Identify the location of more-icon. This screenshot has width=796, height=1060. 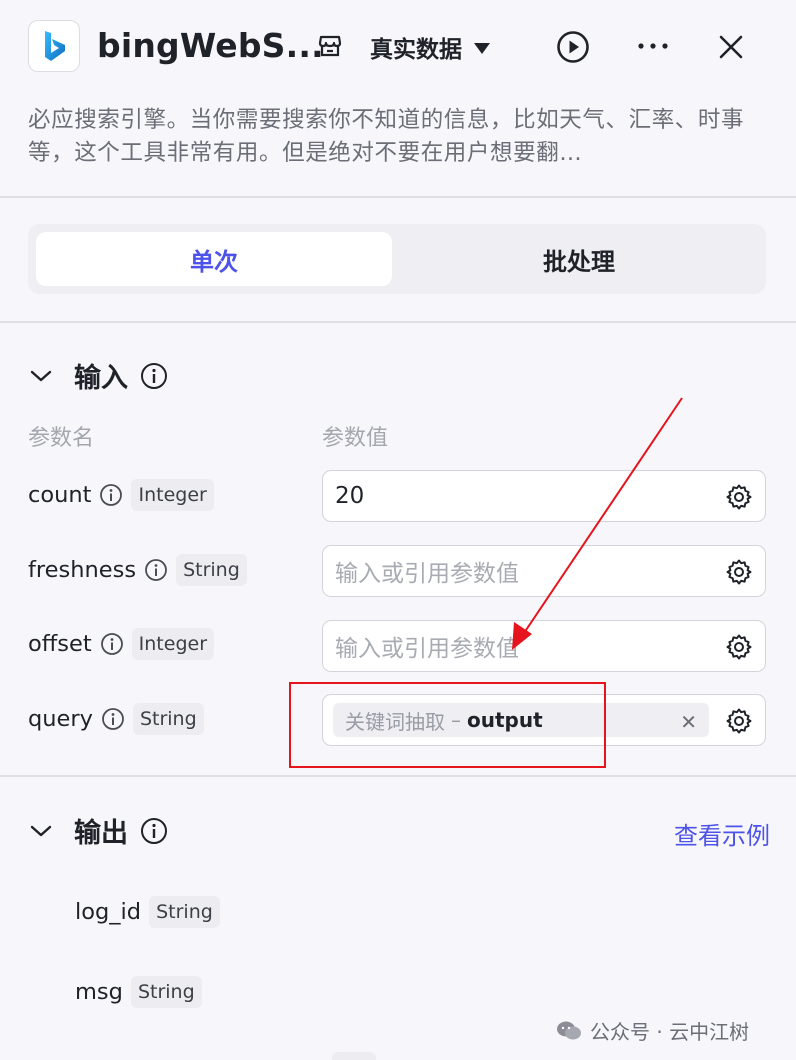
(653, 48).